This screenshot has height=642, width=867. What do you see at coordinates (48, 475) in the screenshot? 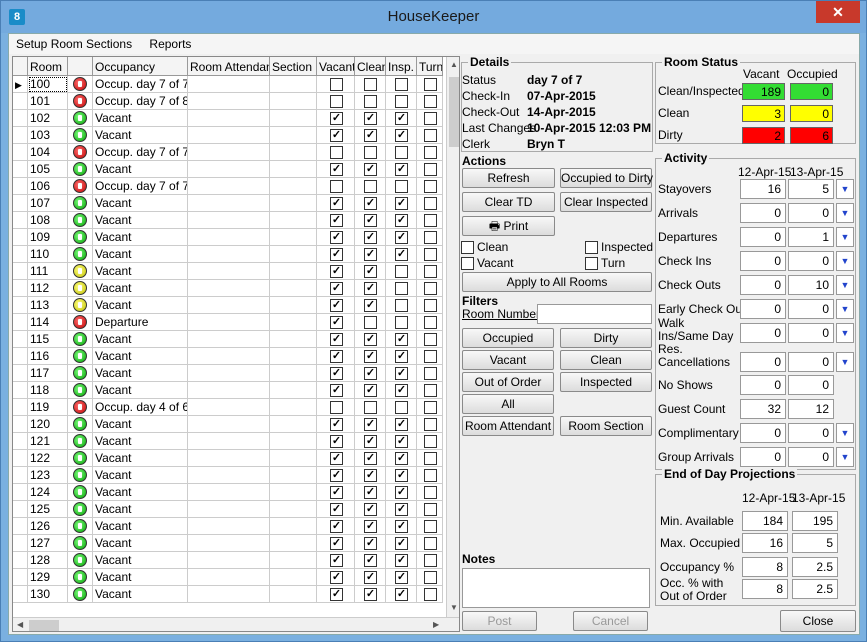
I see `room-number-cell: 123` at bounding box center [48, 475].